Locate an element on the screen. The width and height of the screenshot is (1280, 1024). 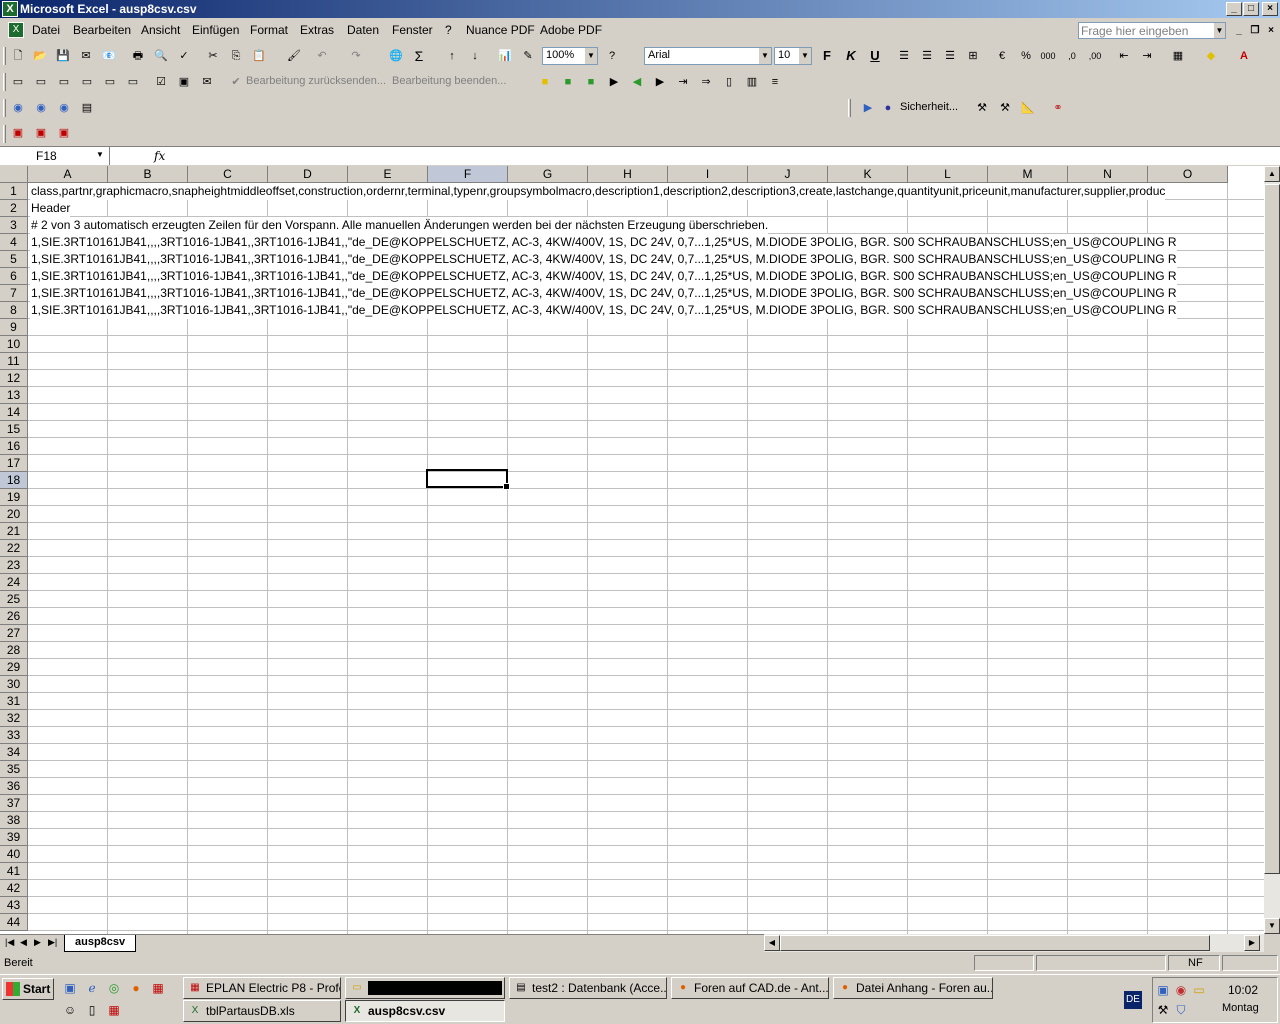
task-tblpartausdb: X tblPartausDB.xls is located at coordinates (262, 1011).